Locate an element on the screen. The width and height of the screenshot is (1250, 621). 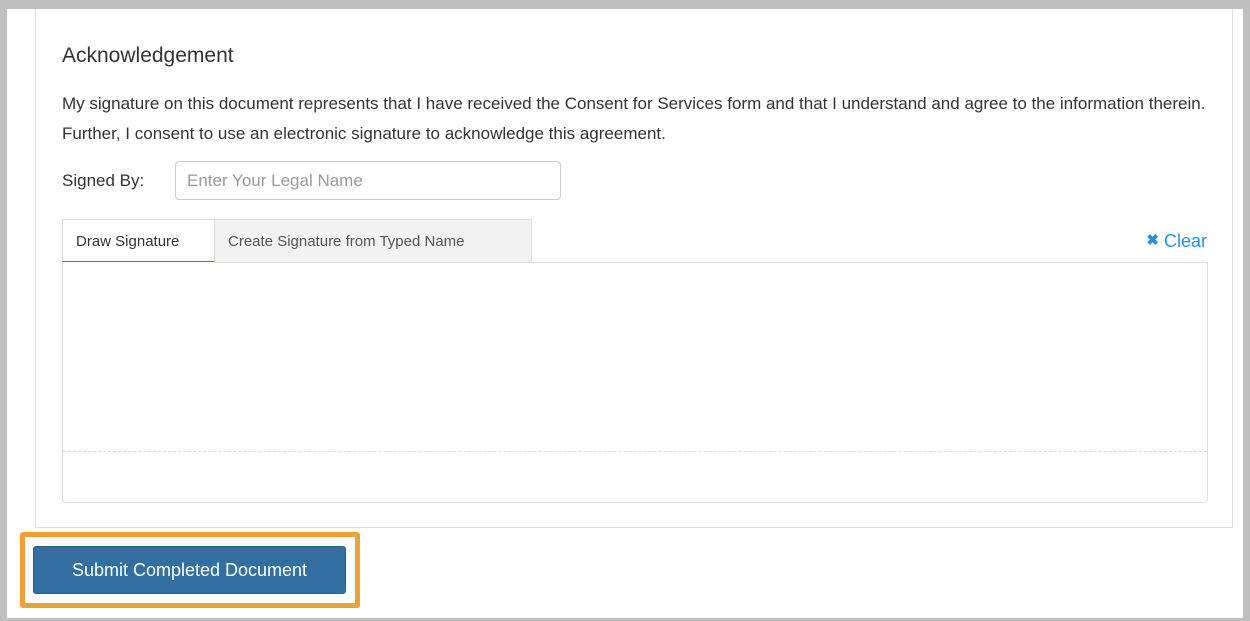
signature-guide-line is located at coordinates (635, 451).